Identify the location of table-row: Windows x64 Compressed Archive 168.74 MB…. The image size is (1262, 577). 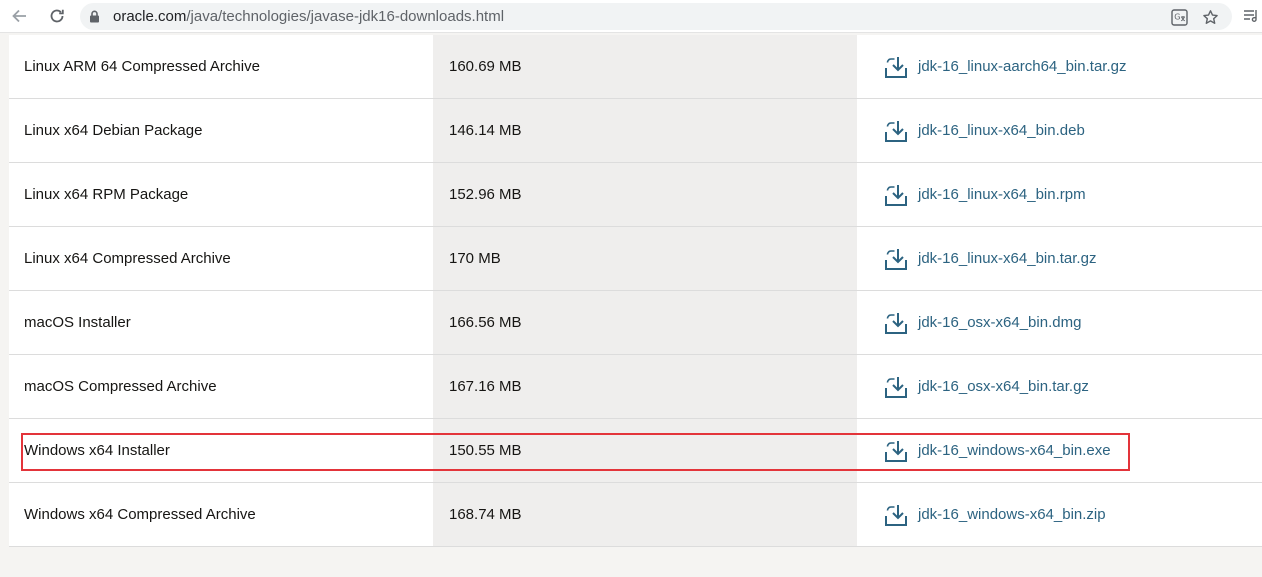
(635, 515).